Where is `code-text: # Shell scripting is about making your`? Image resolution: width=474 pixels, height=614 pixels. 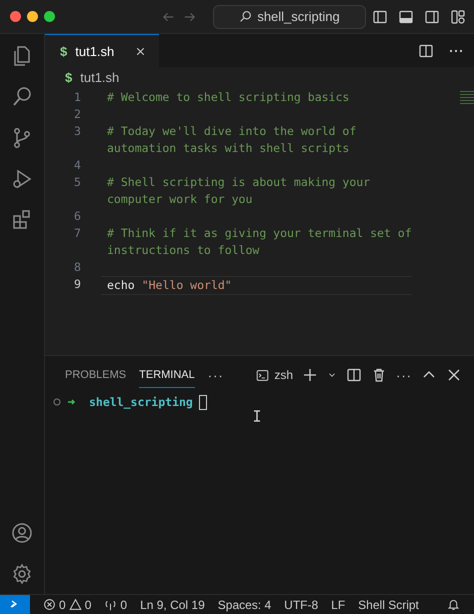
code-text: # Shell scripting is about making your is located at coordinates (239, 182).